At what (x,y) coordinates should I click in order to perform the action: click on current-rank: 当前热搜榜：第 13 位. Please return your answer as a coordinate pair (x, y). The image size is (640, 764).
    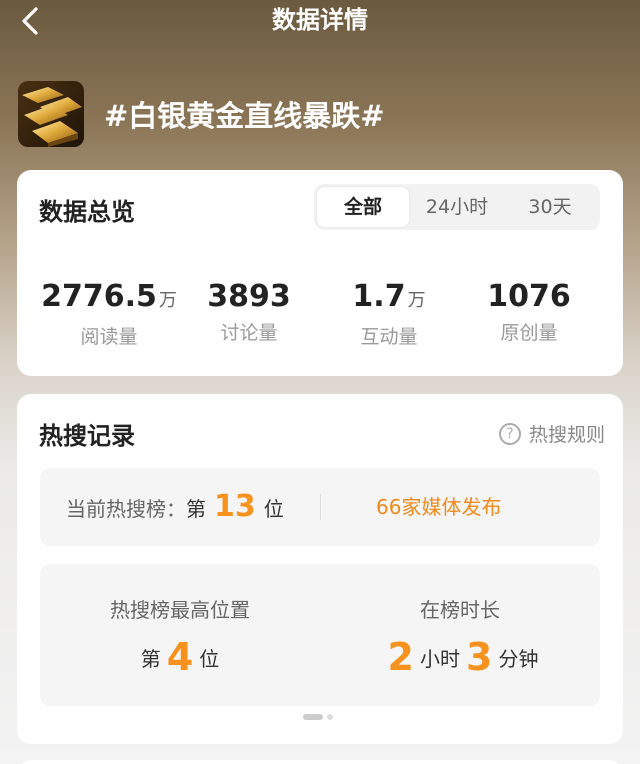
    Looking at the image, I should click on (175, 507).